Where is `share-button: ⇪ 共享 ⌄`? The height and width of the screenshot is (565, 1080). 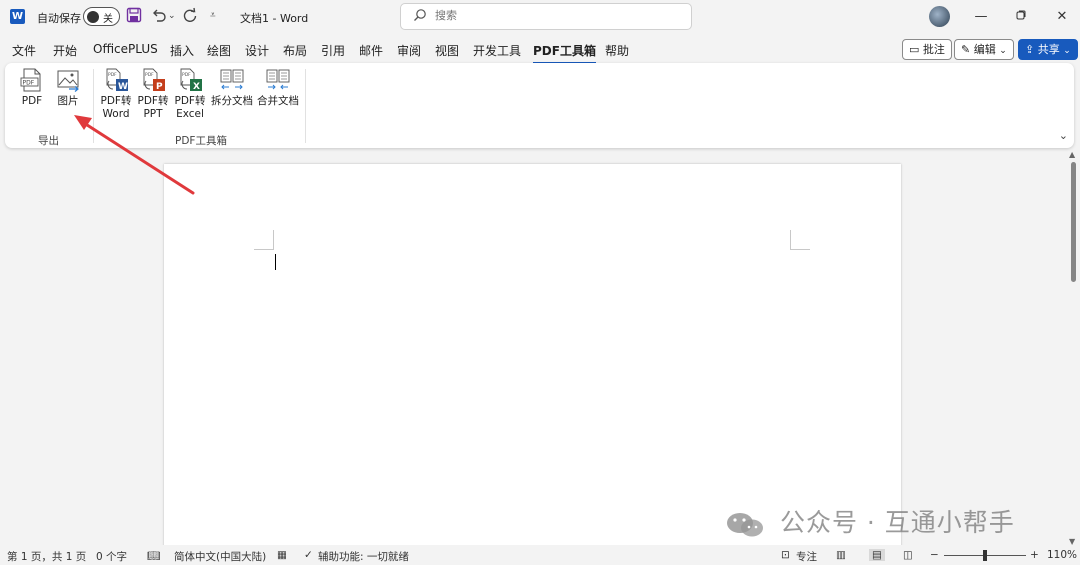 share-button: ⇪ 共享 ⌄ is located at coordinates (1048, 49).